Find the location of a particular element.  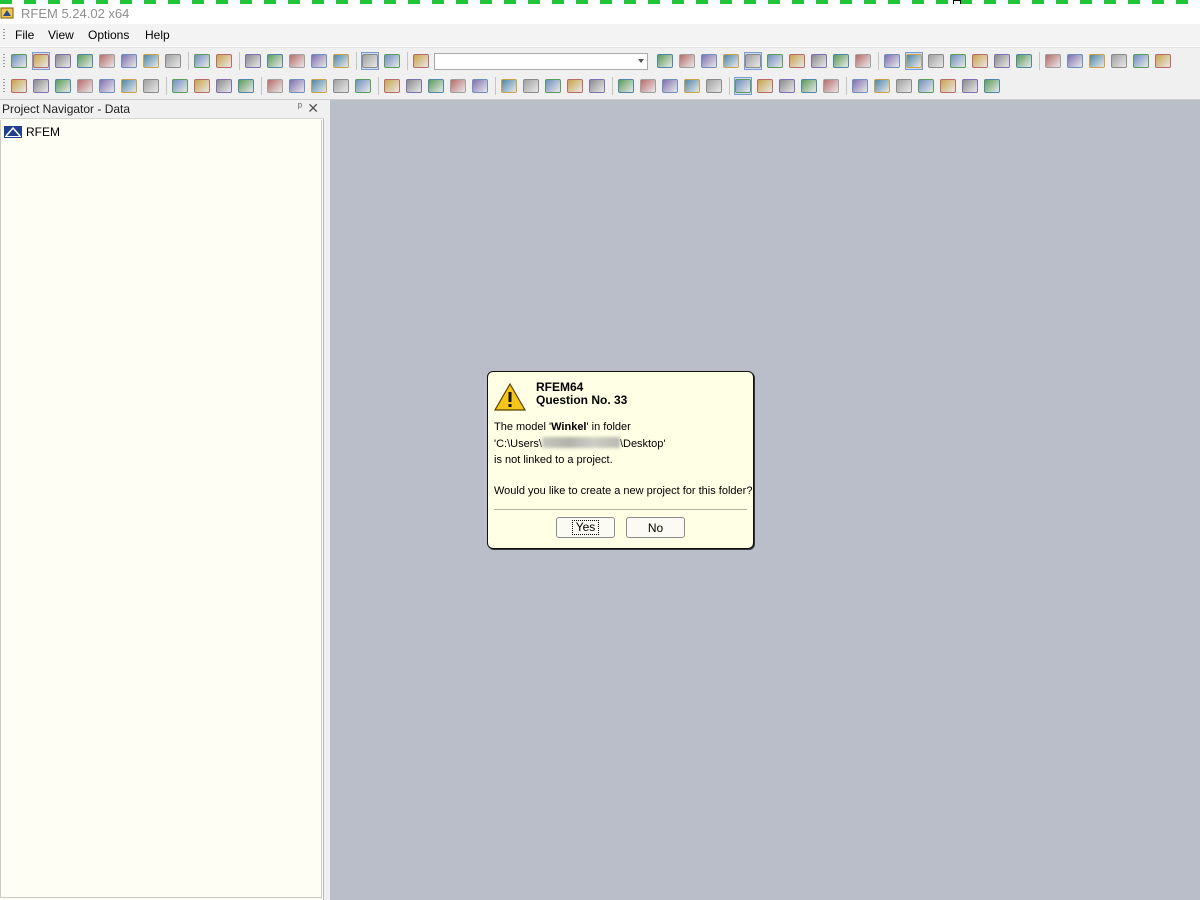

no-button: No is located at coordinates (655, 527).